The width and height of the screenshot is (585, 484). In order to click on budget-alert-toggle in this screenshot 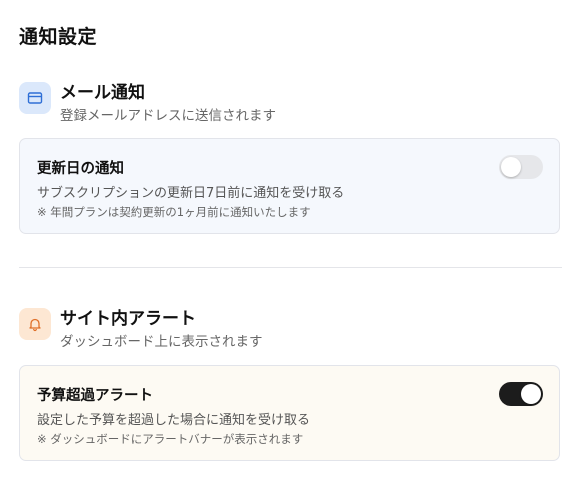, I will do `click(521, 394)`.